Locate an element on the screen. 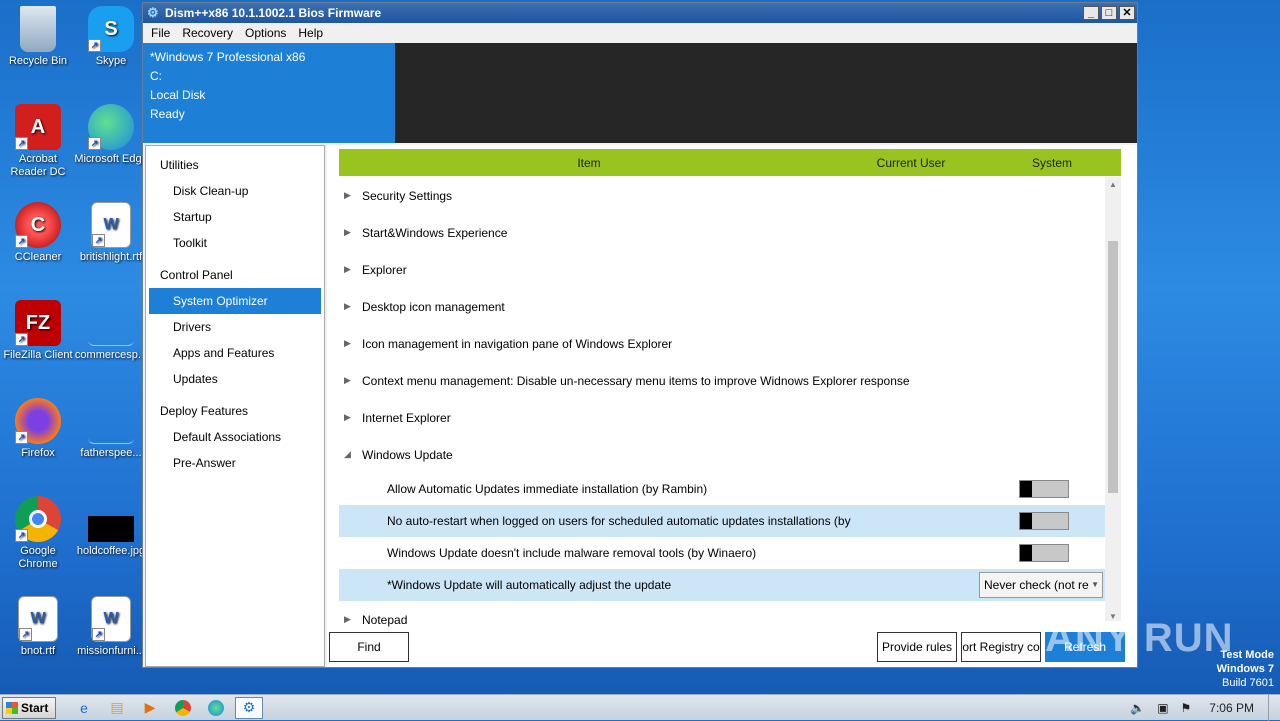  folder-icon: ▤ is located at coordinates (117, 708).